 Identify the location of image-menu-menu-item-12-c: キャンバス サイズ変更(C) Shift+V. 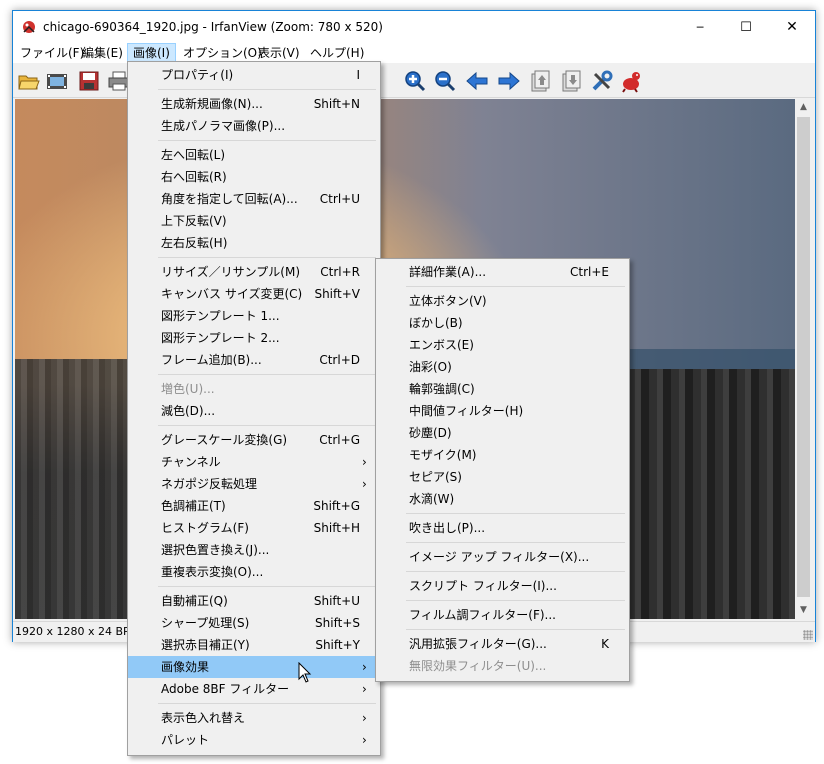
(254, 294).